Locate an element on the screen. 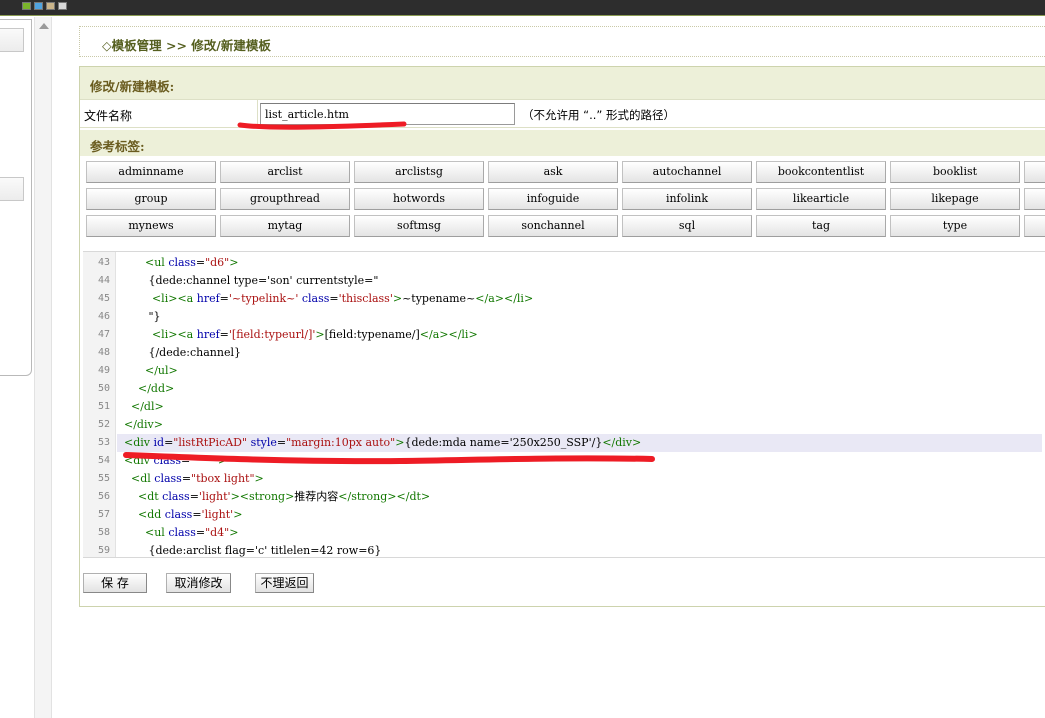 The width and height of the screenshot is (1045, 718). line-number: 48 is located at coordinates (103, 352).